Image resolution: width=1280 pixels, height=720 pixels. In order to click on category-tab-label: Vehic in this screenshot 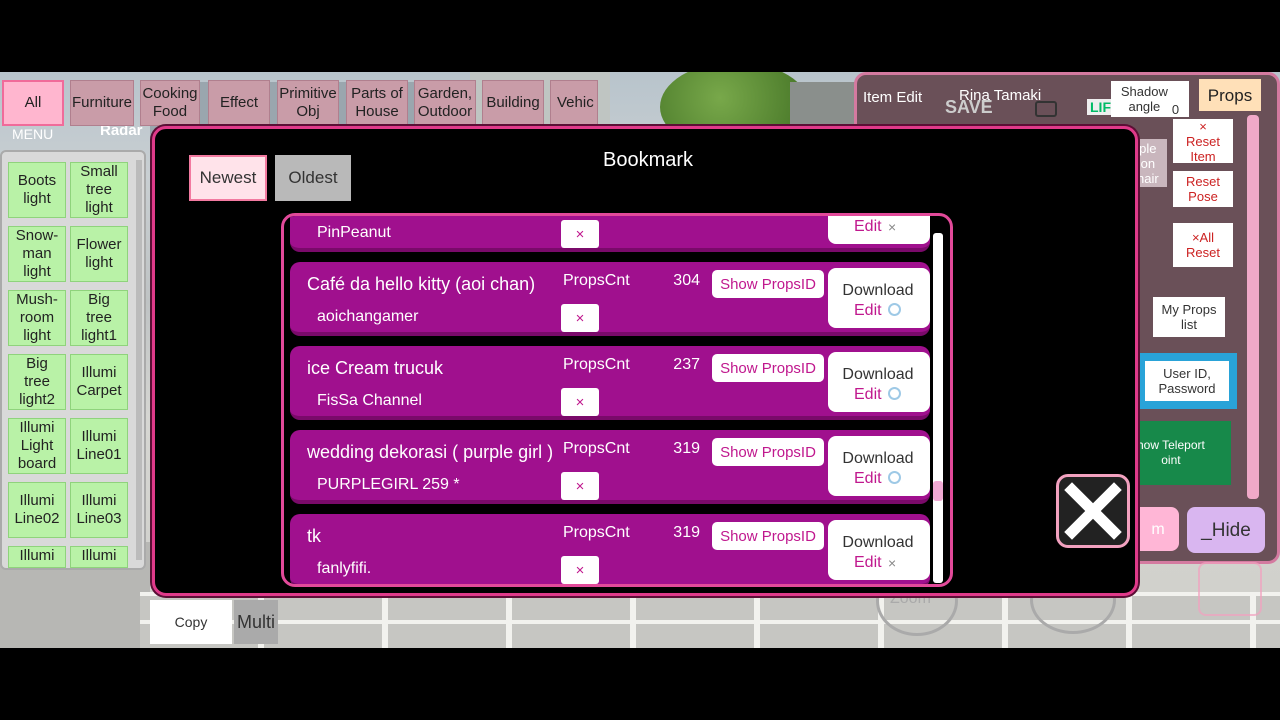, I will do `click(575, 102)`.